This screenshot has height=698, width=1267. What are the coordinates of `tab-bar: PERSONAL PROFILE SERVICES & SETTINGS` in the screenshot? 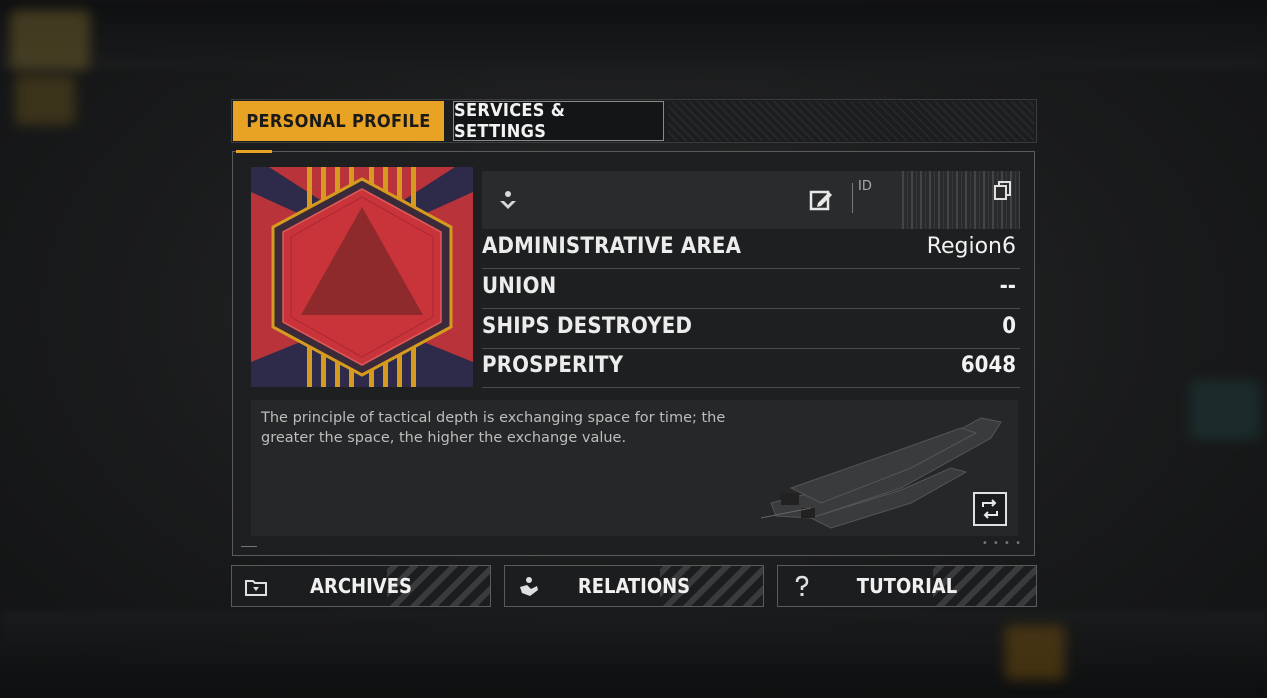 It's located at (634, 121).